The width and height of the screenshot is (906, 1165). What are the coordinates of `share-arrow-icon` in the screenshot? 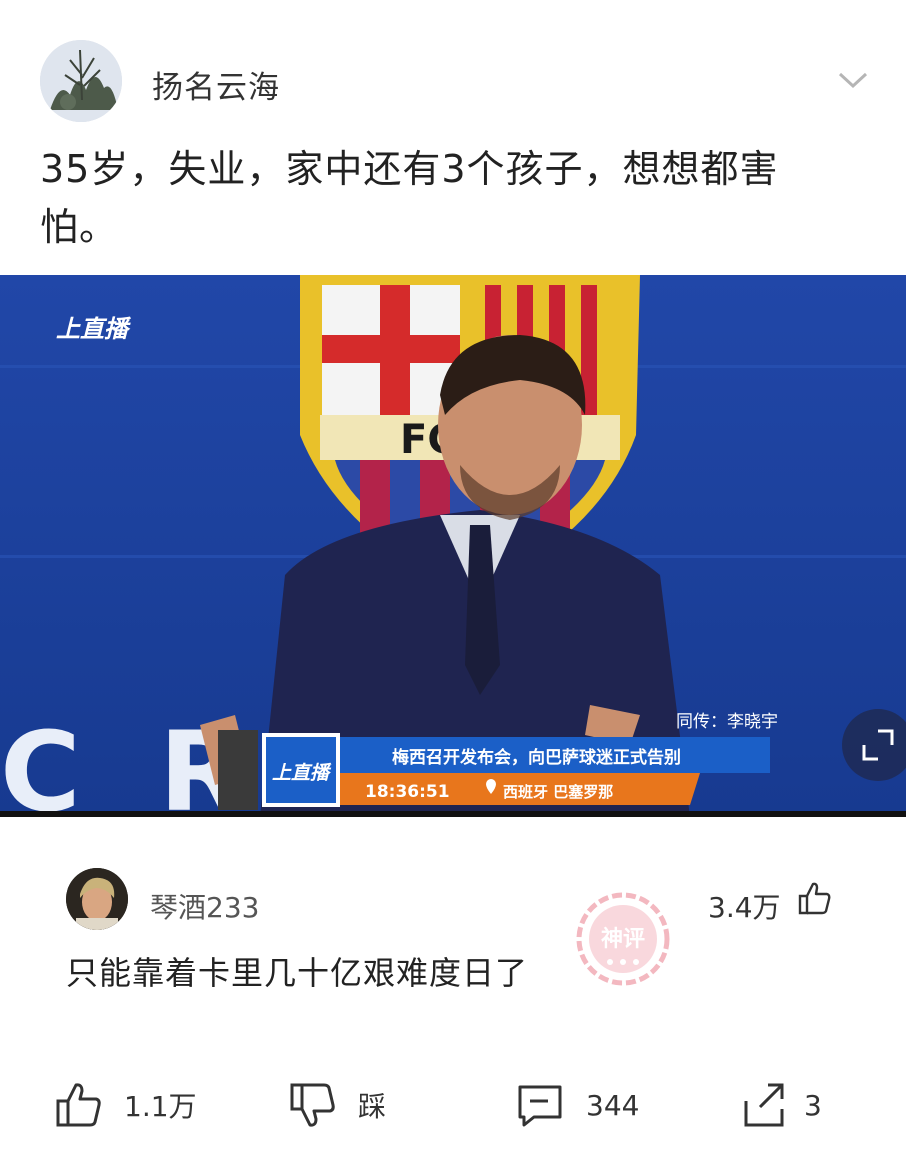 It's located at (764, 1105).